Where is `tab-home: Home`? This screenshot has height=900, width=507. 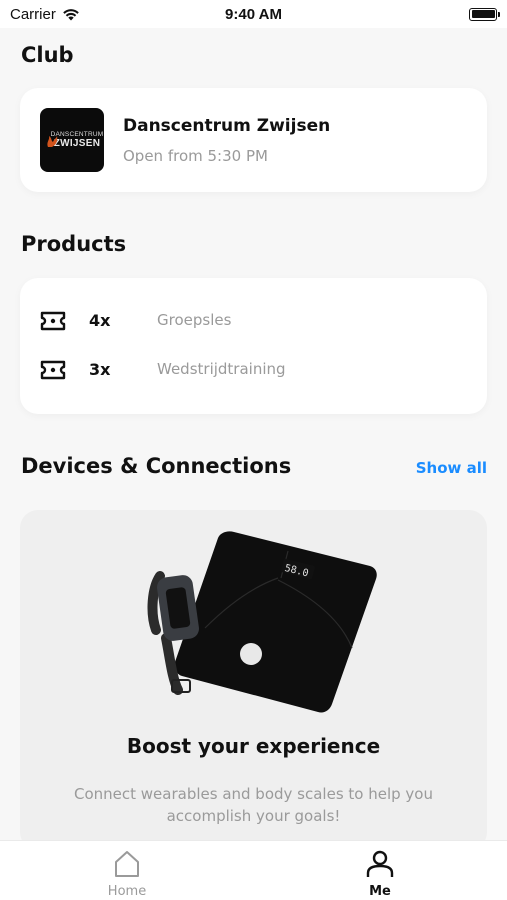 tab-home: Home is located at coordinates (127, 873).